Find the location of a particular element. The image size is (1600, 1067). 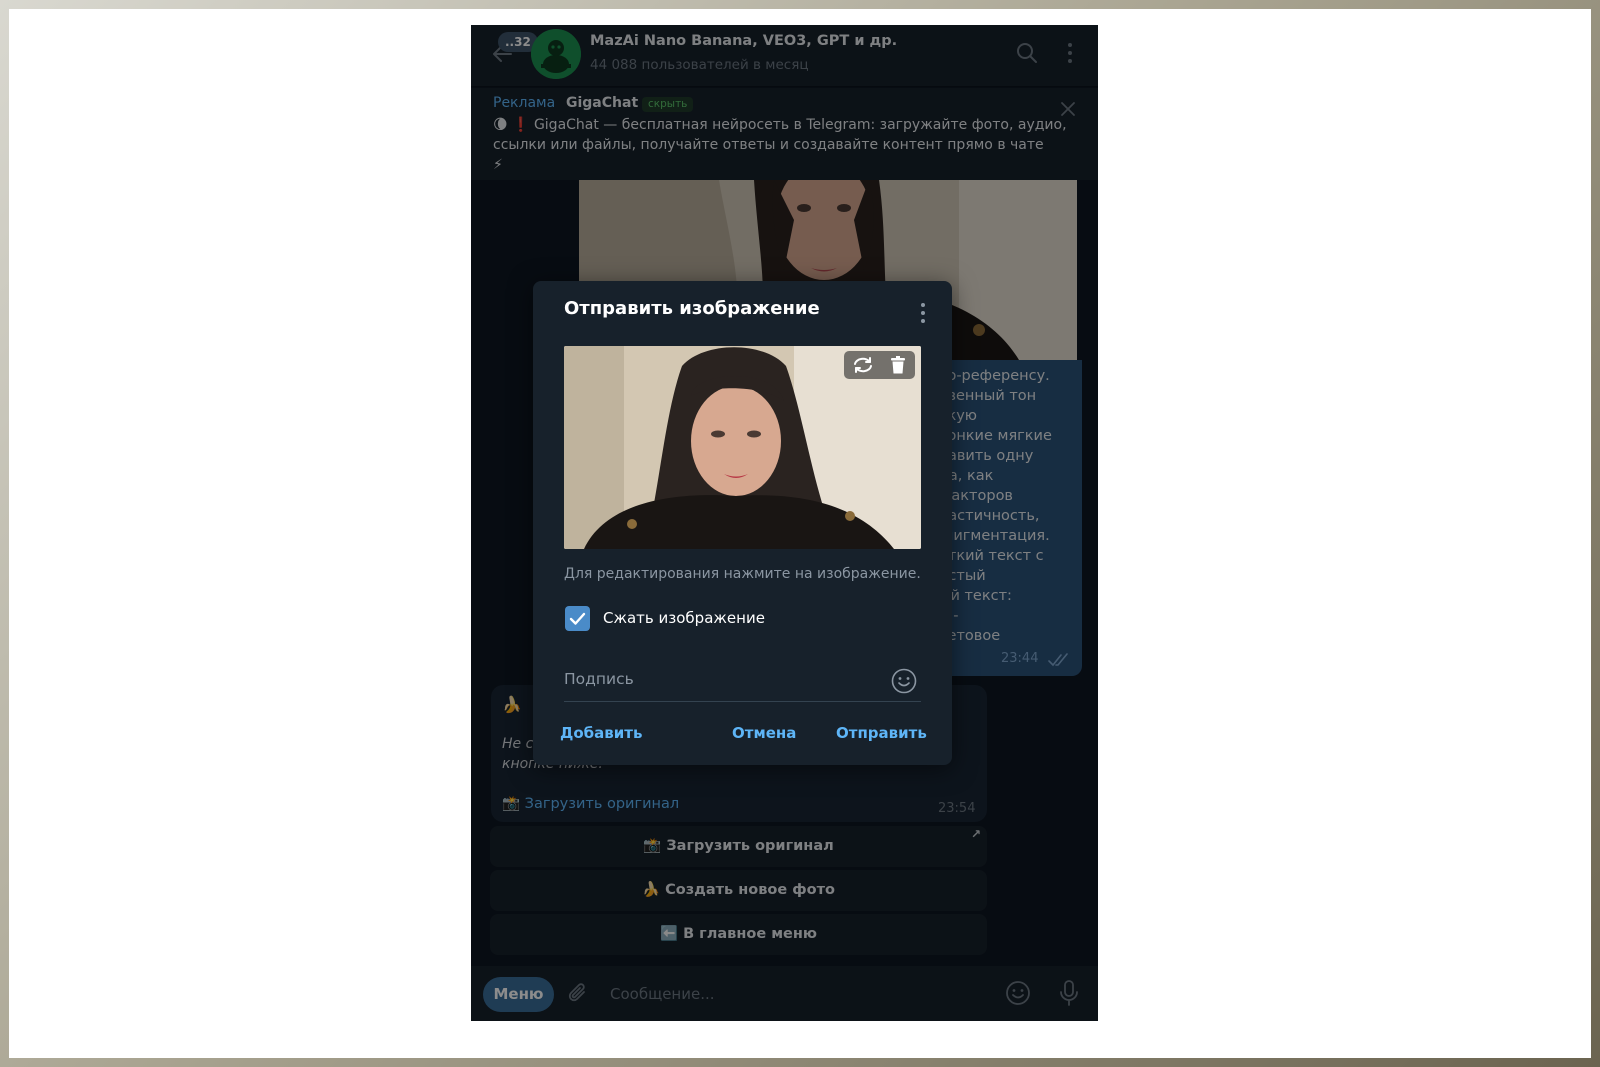

cancel-button: Отмена is located at coordinates (764, 733).